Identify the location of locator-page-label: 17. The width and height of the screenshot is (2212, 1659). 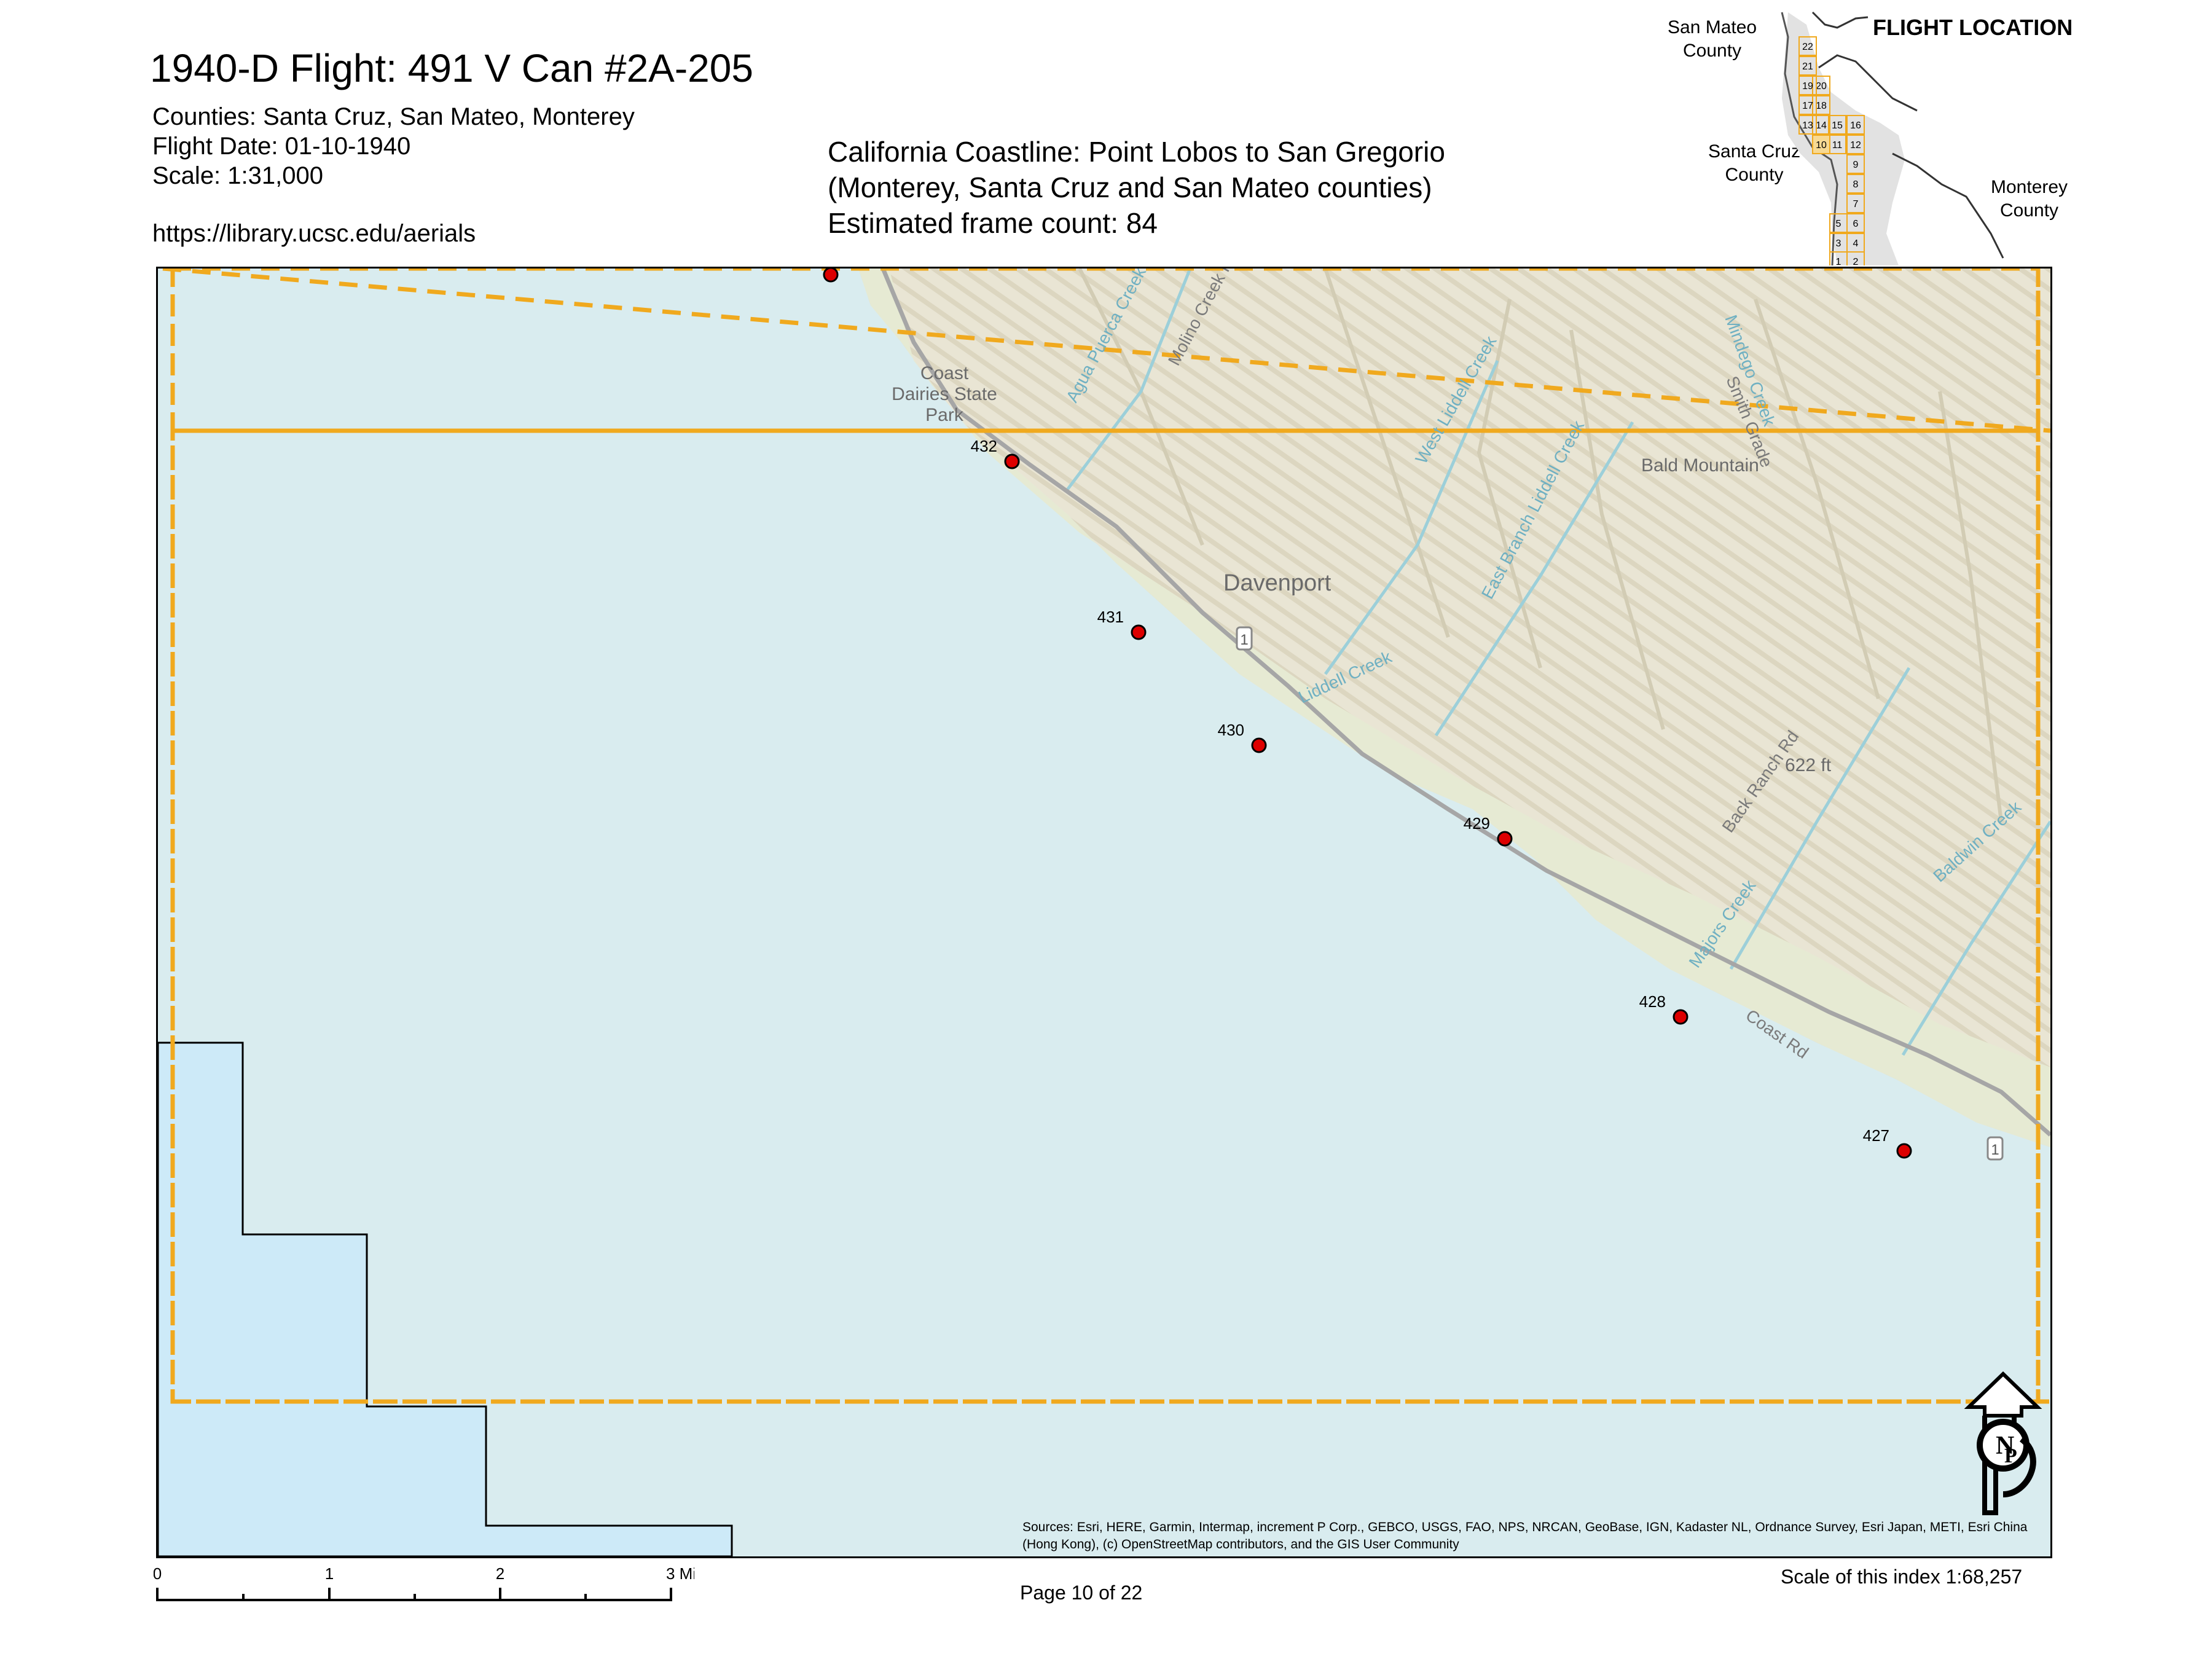
(1807, 106).